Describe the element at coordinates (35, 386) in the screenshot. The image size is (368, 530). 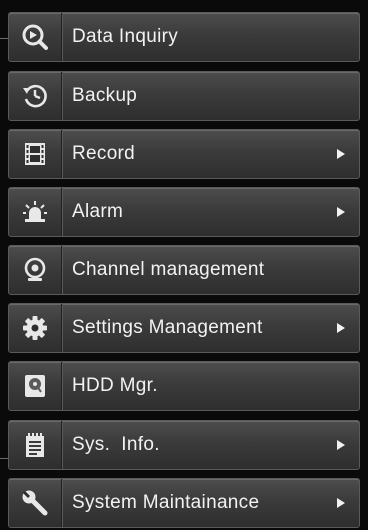
I see `hard-disk-icon` at that location.